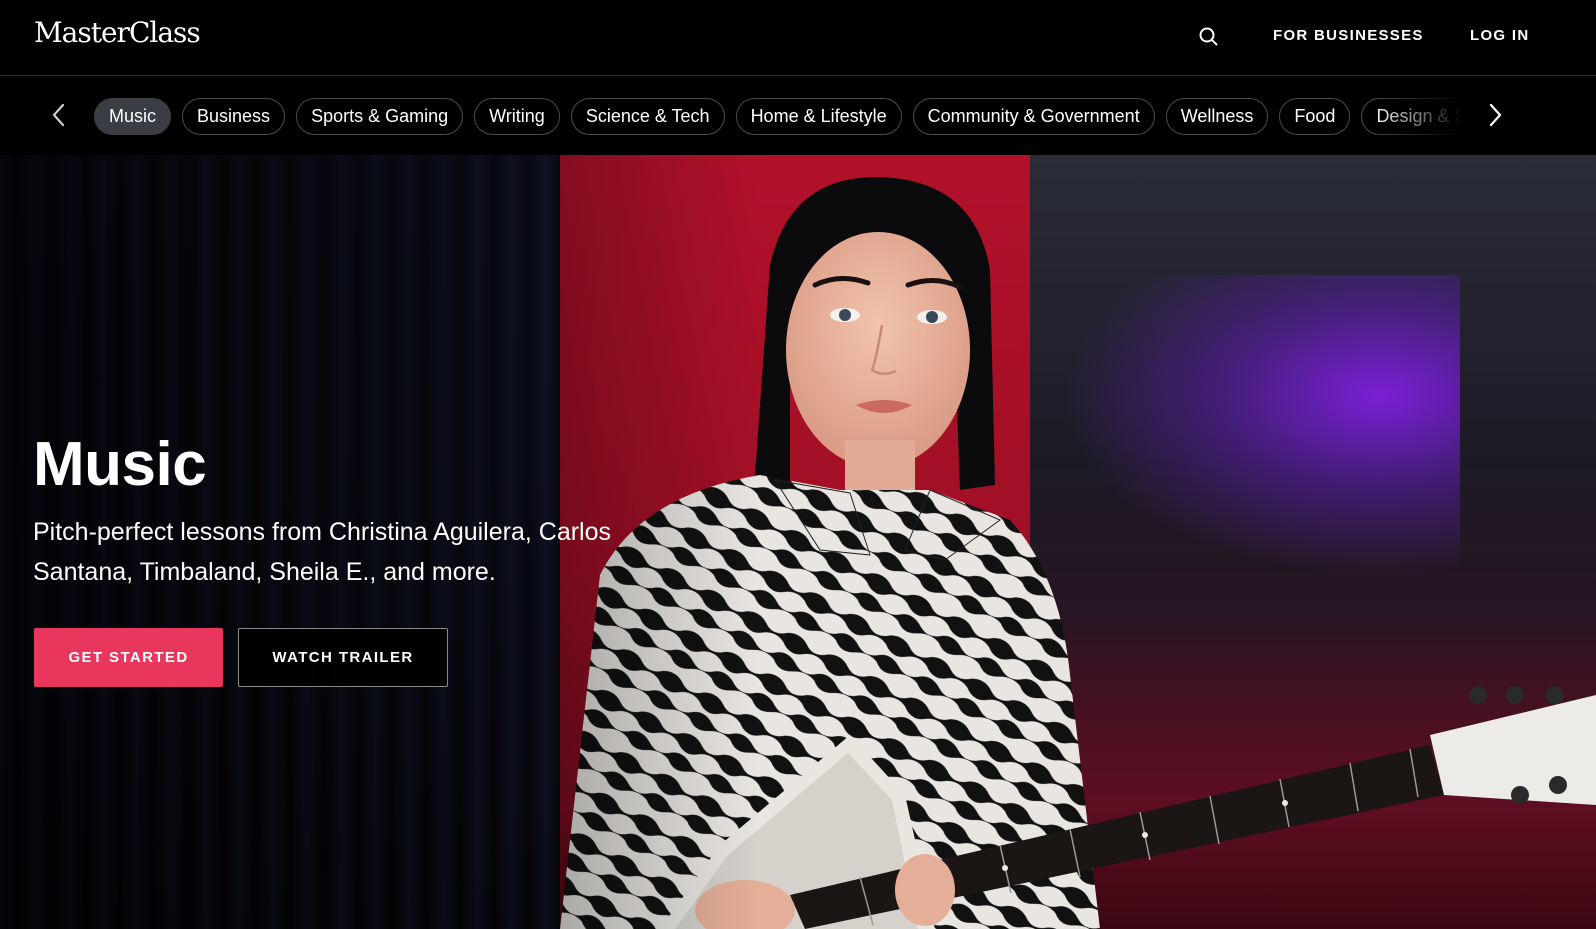  I want to click on masterclass-logo: MasterClass, so click(117, 32).